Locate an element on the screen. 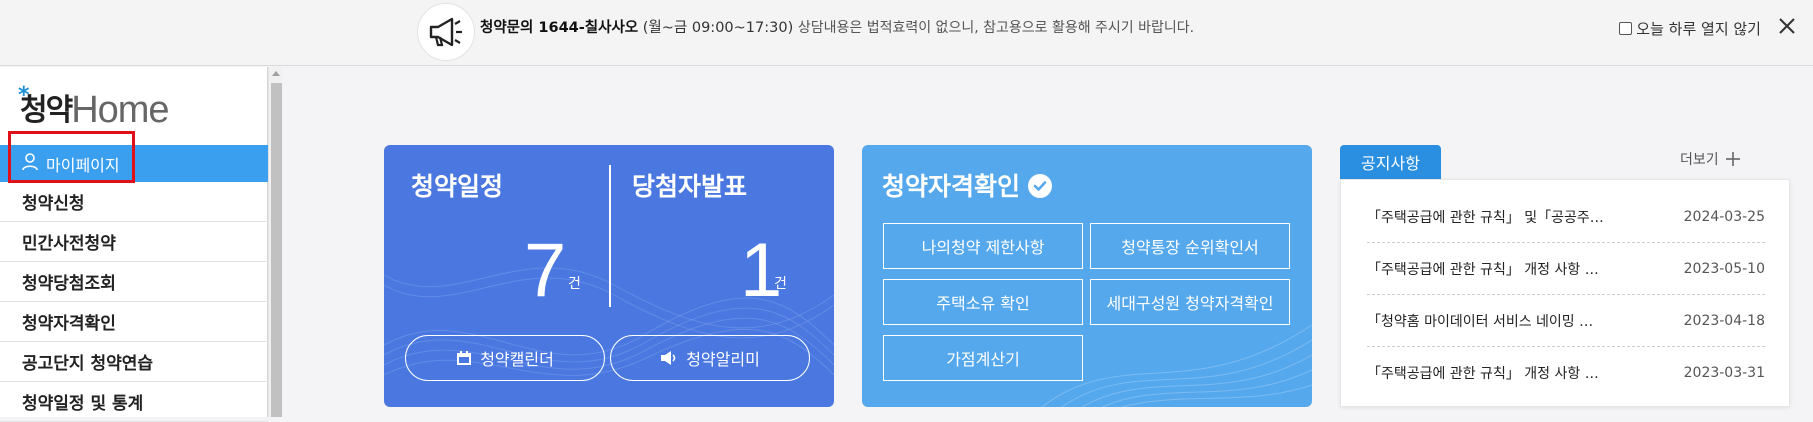 The width and height of the screenshot is (1813, 422). logo-korean: * 청약 is located at coordinates (45, 105).